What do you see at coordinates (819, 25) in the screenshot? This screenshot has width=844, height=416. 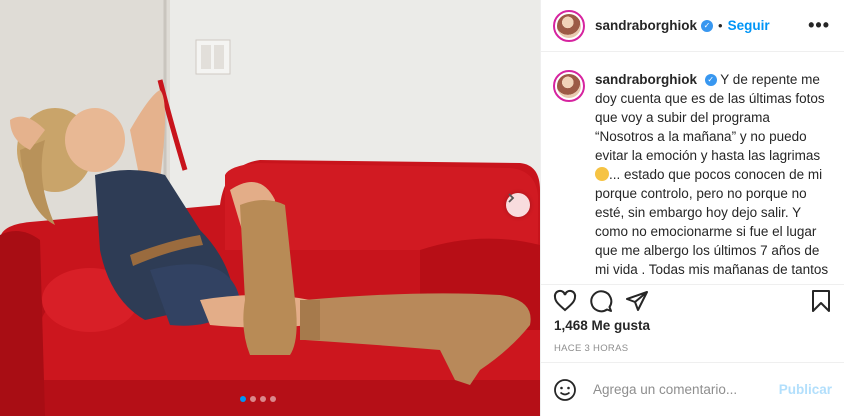 I see `more-options-button: •••` at bounding box center [819, 25].